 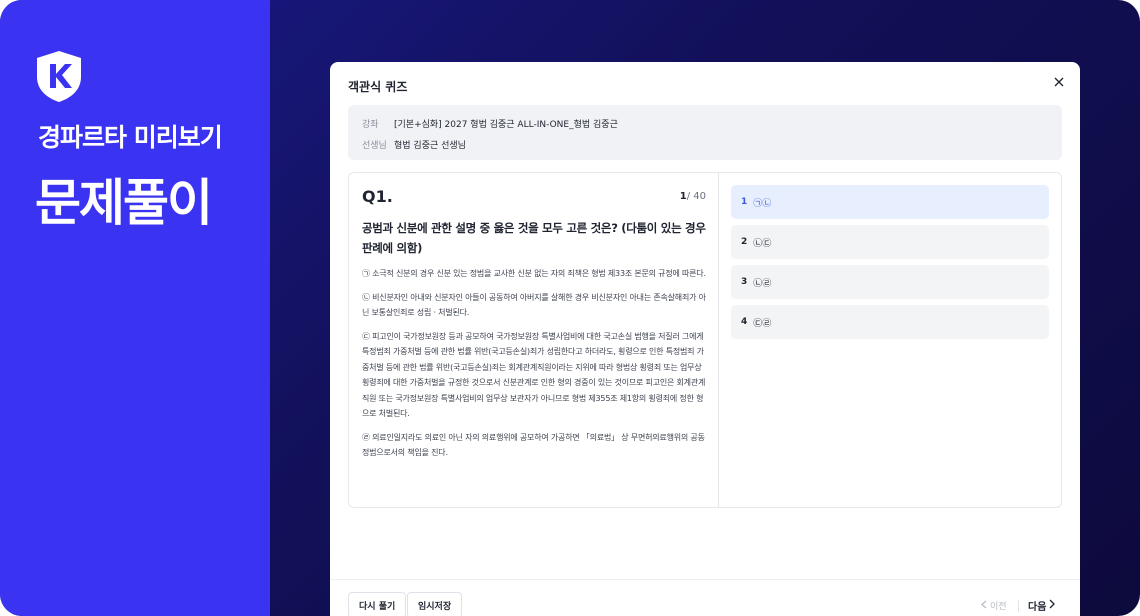 I want to click on answer-option-3: 3 ㉡㉣, so click(x=890, y=282).